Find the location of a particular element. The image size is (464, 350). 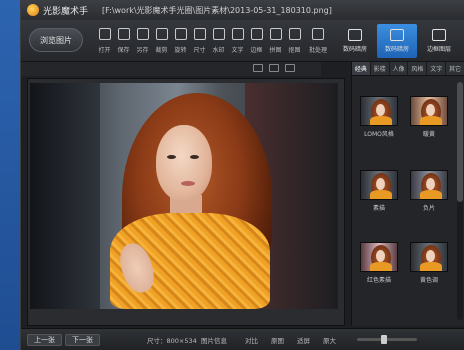

tool-label: 旋转 is located at coordinates (180, 50).